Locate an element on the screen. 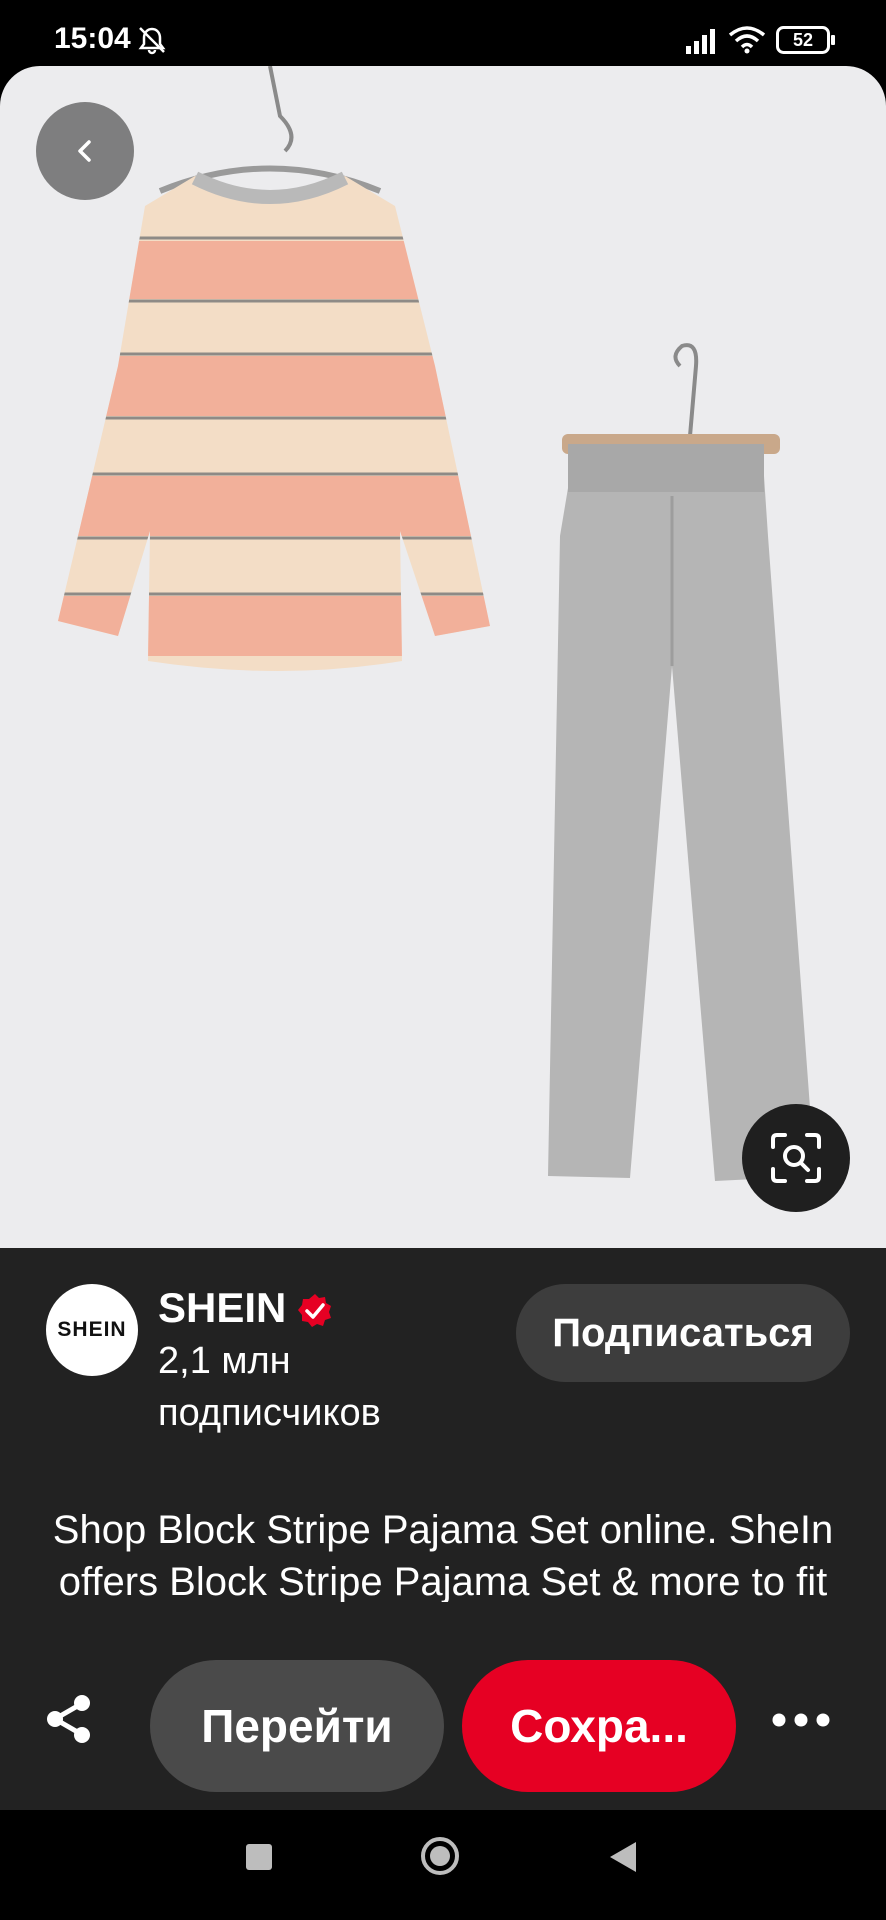 This screenshot has width=886, height=1920. brand-avatar: SHEIN is located at coordinates (92, 1330).